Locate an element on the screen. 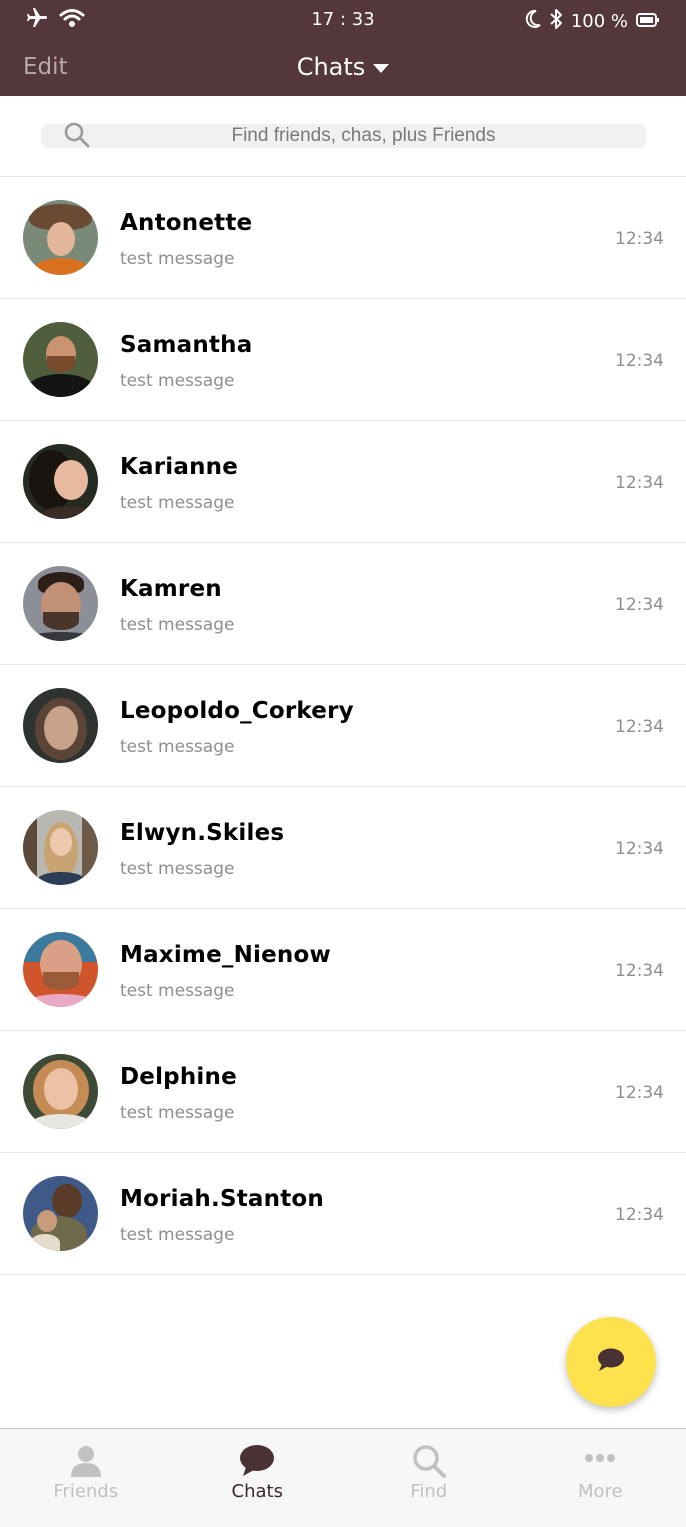 The image size is (686, 1527). chat-name: Moriah.Stanton is located at coordinates (222, 1199).